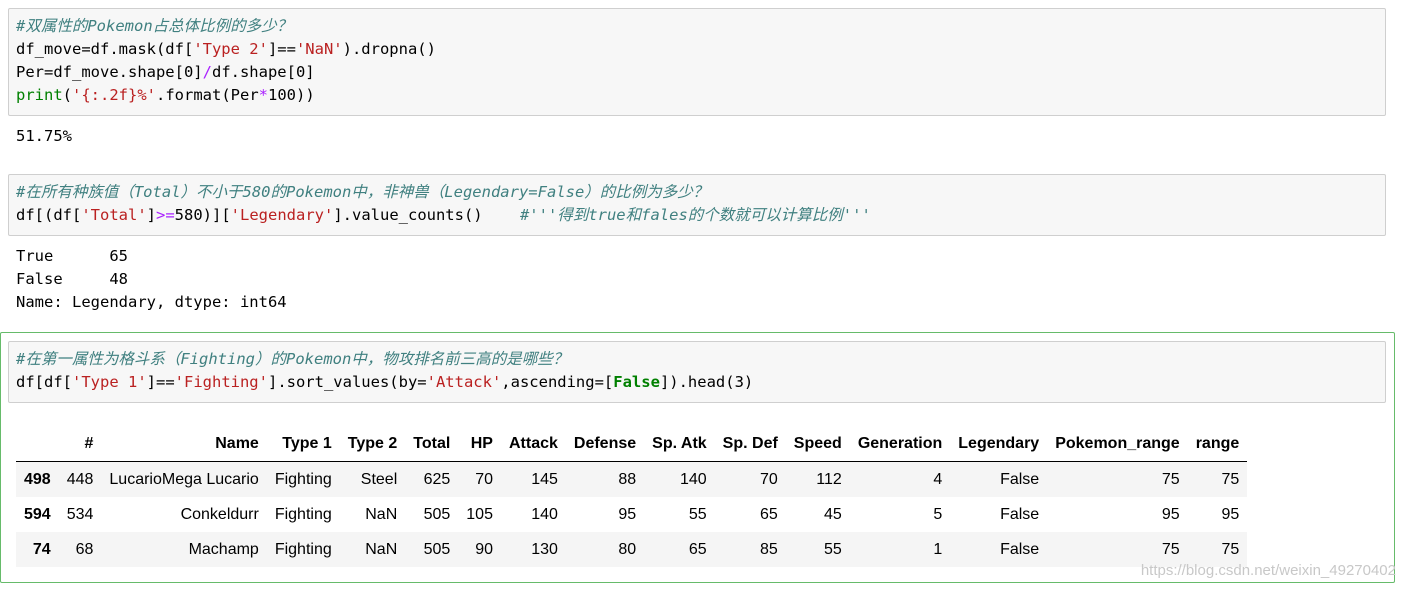 This screenshot has height=591, width=1406. I want to click on table-cell: 70, so click(769, 479).